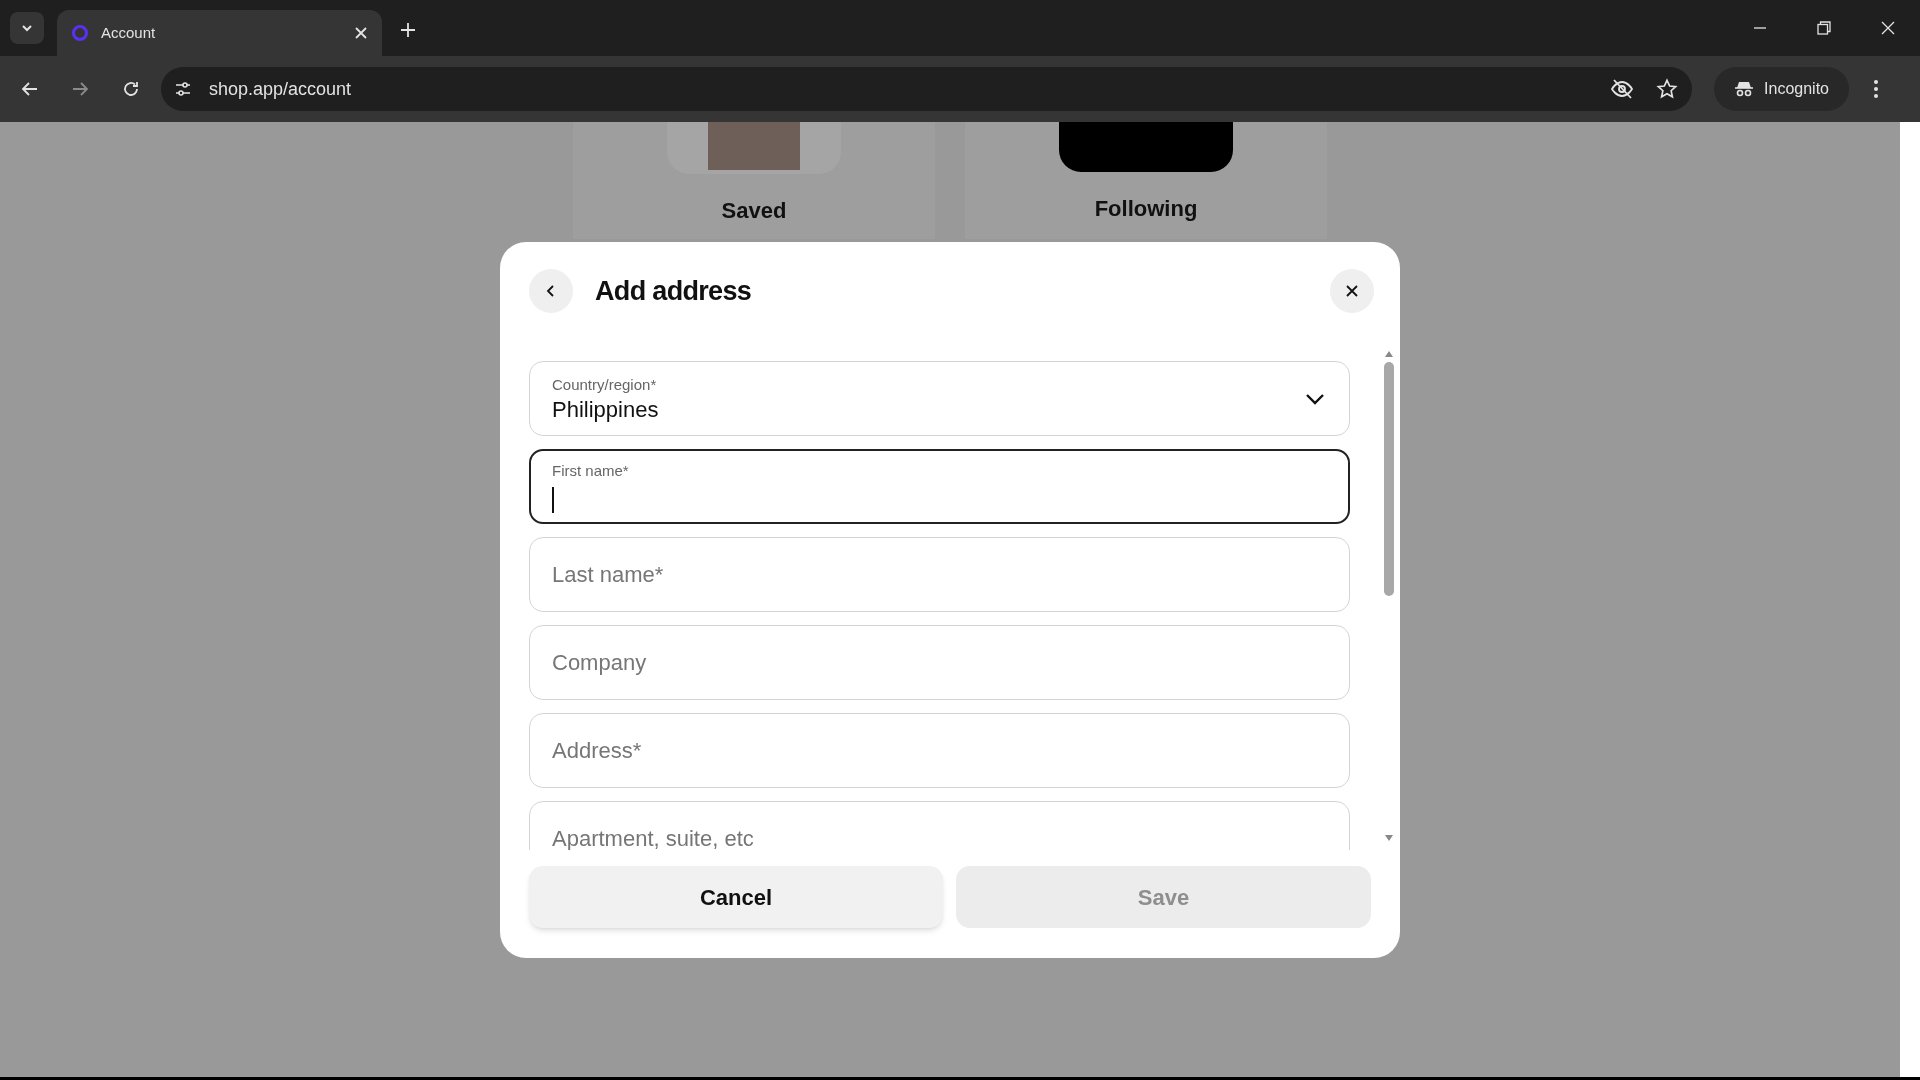 This screenshot has height=1080, width=1920. Describe the element at coordinates (1146, 209) in the screenshot. I see `card-label: Following` at that location.